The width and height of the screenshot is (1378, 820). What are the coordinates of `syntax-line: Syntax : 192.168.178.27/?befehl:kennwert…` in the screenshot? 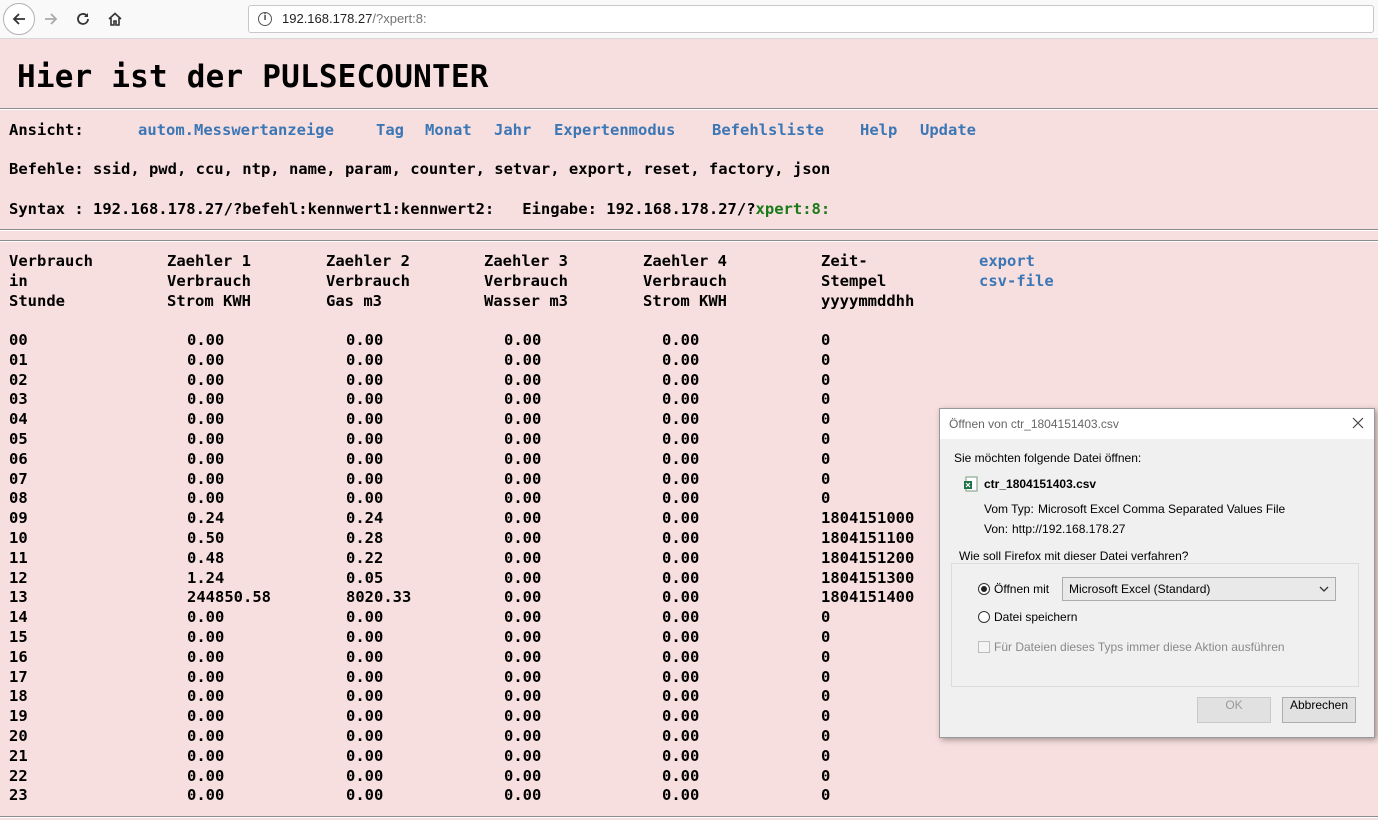 It's located at (420, 209).